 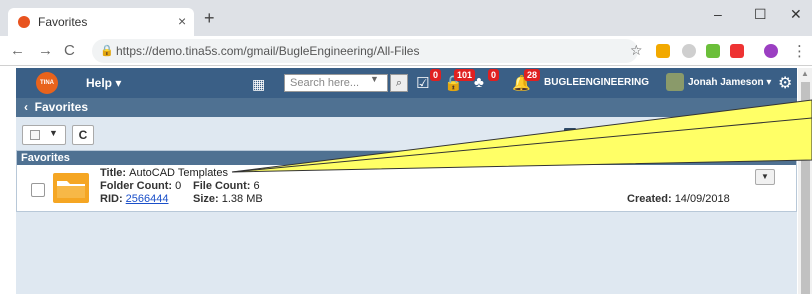 I want to click on row-checkbox, so click(x=38, y=190).